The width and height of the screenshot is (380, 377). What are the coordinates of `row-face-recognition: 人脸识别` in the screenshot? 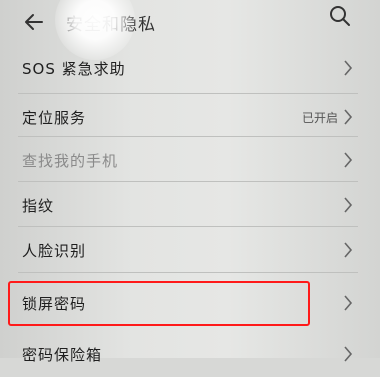 It's located at (190, 250).